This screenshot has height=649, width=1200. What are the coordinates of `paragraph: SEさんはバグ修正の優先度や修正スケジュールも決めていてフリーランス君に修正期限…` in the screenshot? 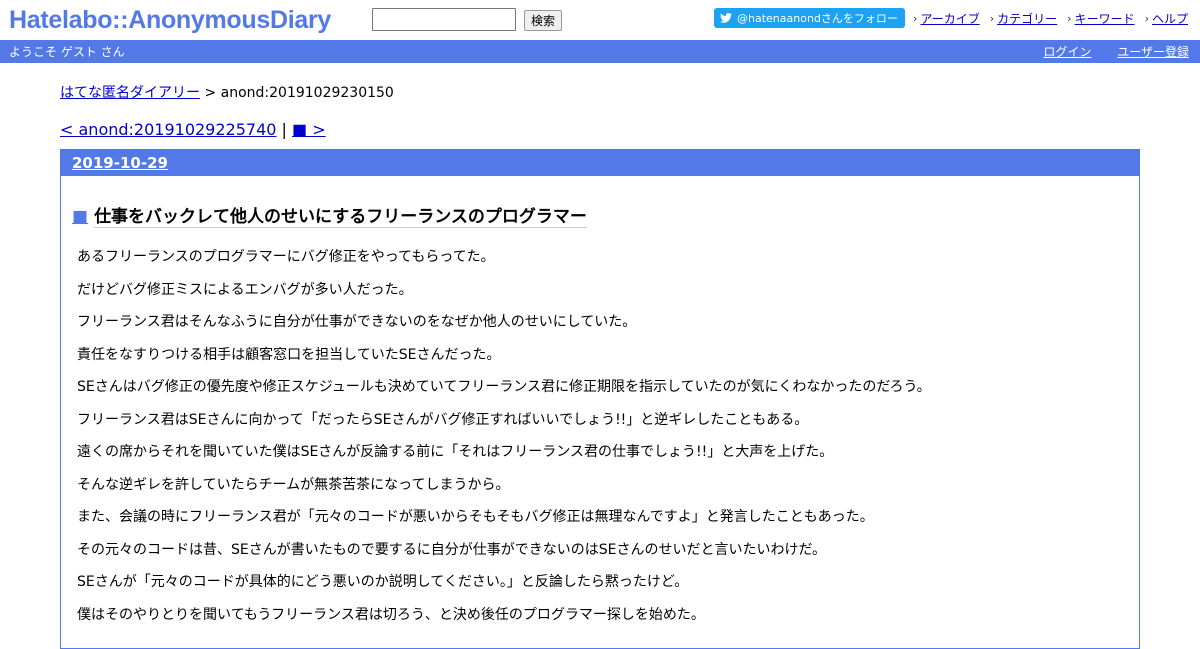 It's located at (504, 387).